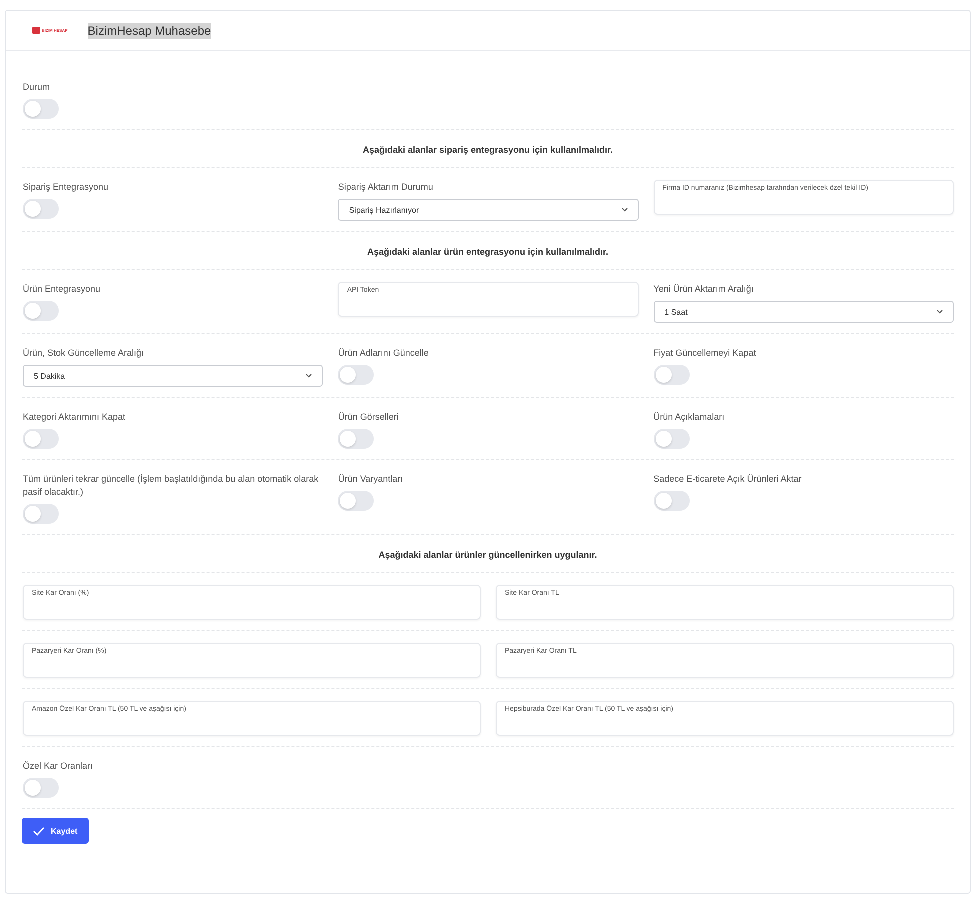 This screenshot has height=912, width=980. What do you see at coordinates (55, 831) in the screenshot?
I see `save-button: Kaydet` at bounding box center [55, 831].